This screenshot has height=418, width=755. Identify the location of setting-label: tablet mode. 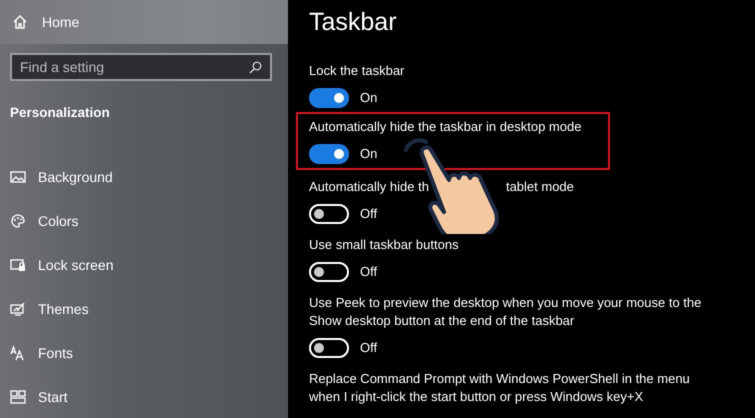
(540, 186).